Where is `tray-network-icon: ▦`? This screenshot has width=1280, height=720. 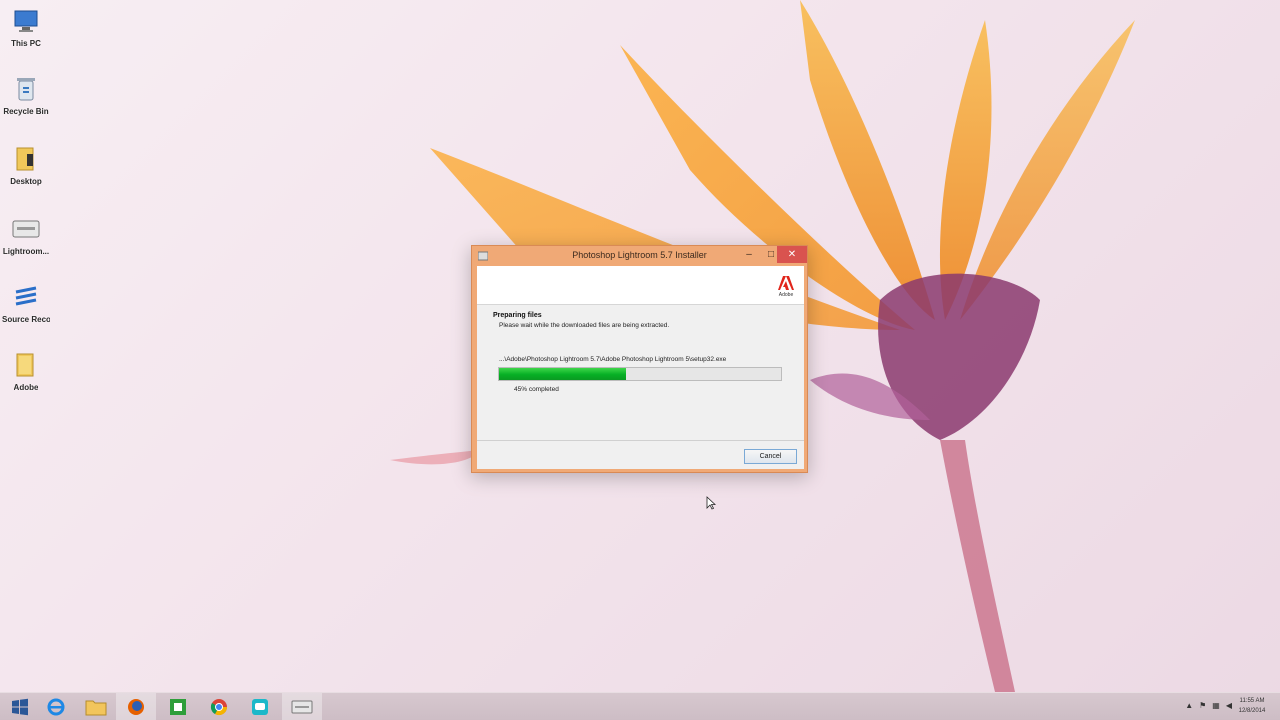 tray-network-icon: ▦ is located at coordinates (1216, 705).